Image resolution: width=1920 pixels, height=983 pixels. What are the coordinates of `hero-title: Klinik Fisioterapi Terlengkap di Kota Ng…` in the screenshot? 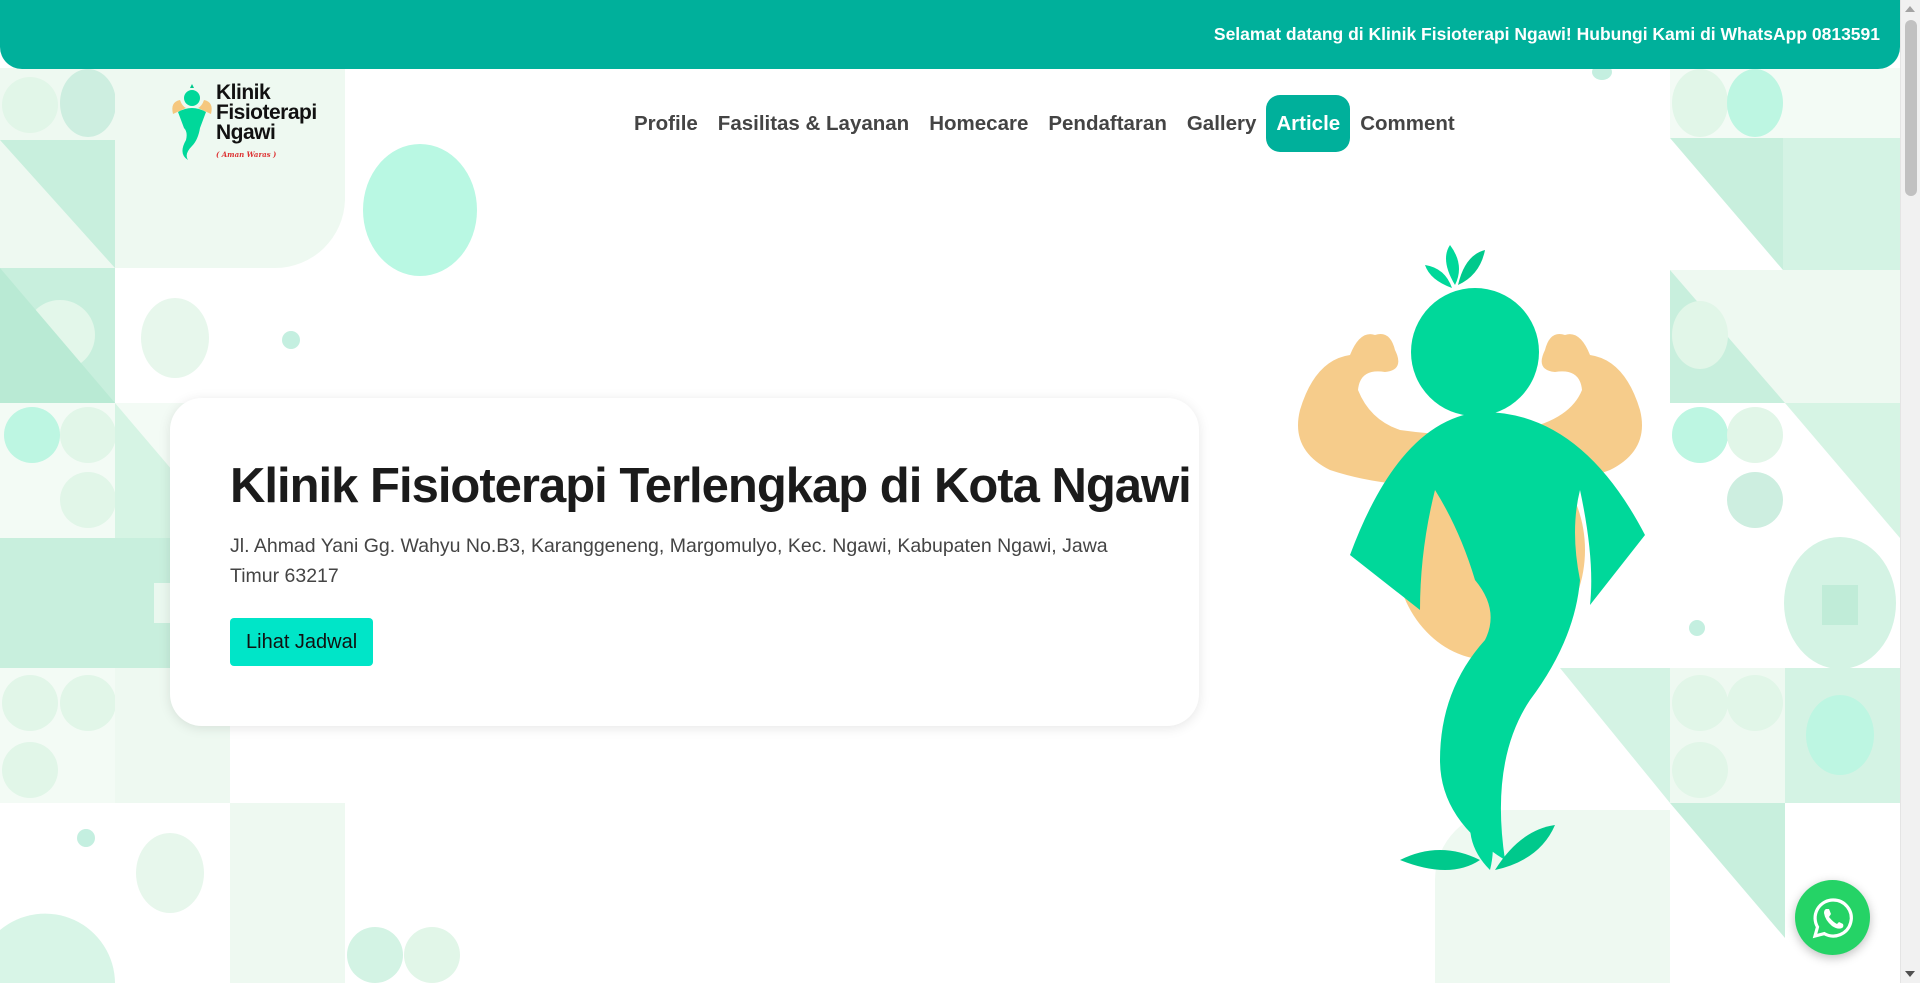 It's located at (711, 486).